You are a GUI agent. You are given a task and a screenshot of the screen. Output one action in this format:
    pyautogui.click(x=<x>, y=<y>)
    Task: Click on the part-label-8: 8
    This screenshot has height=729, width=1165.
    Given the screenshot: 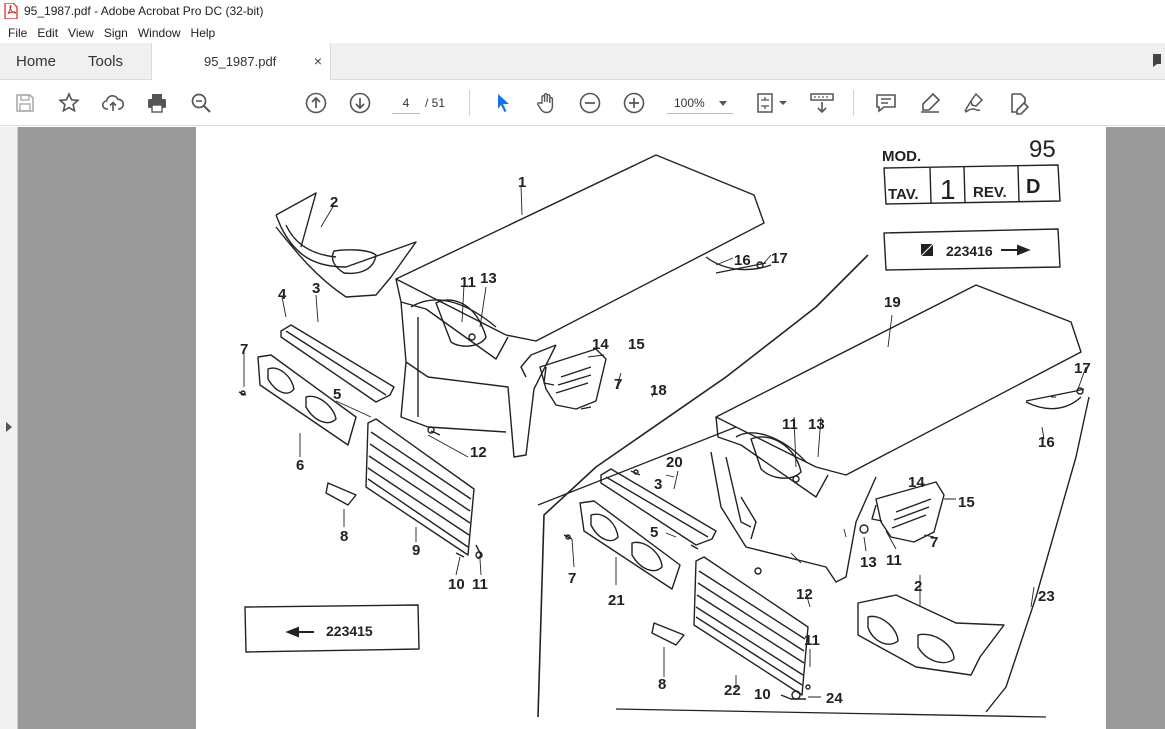 What is the action you would take?
    pyautogui.click(x=344, y=536)
    